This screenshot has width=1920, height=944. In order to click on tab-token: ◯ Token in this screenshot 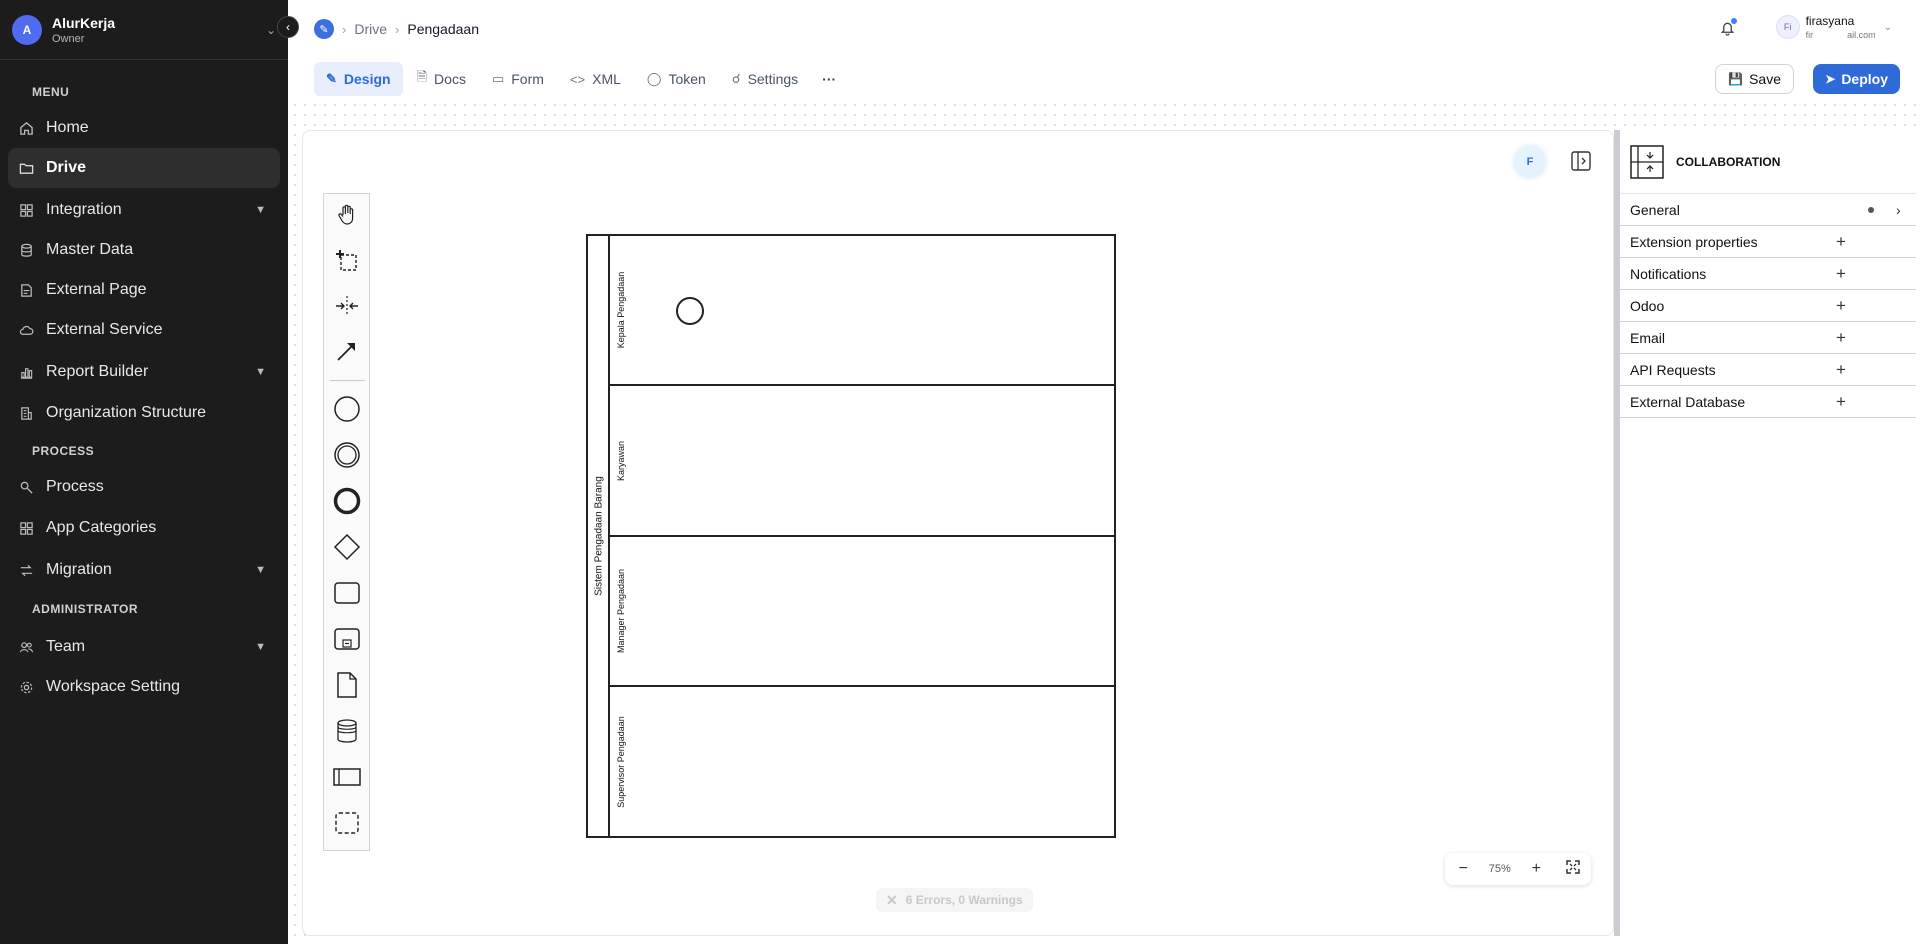, I will do `click(676, 79)`.